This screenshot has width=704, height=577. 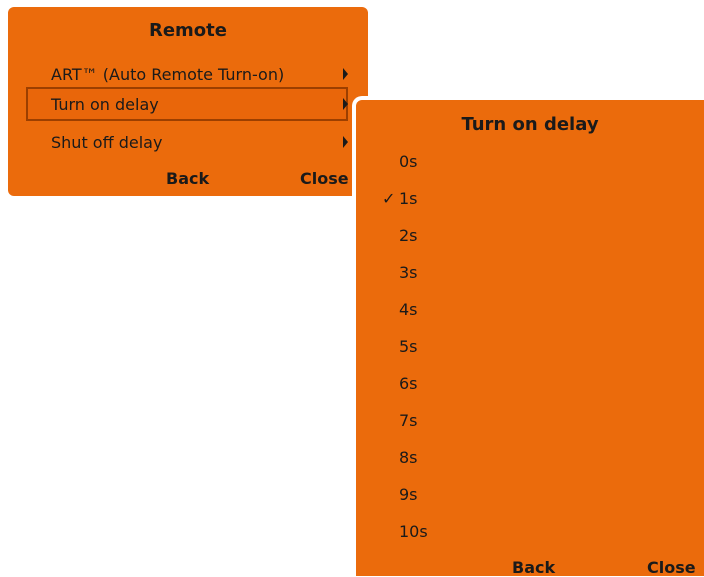 I want to click on delay-option: 5s, so click(x=526, y=346).